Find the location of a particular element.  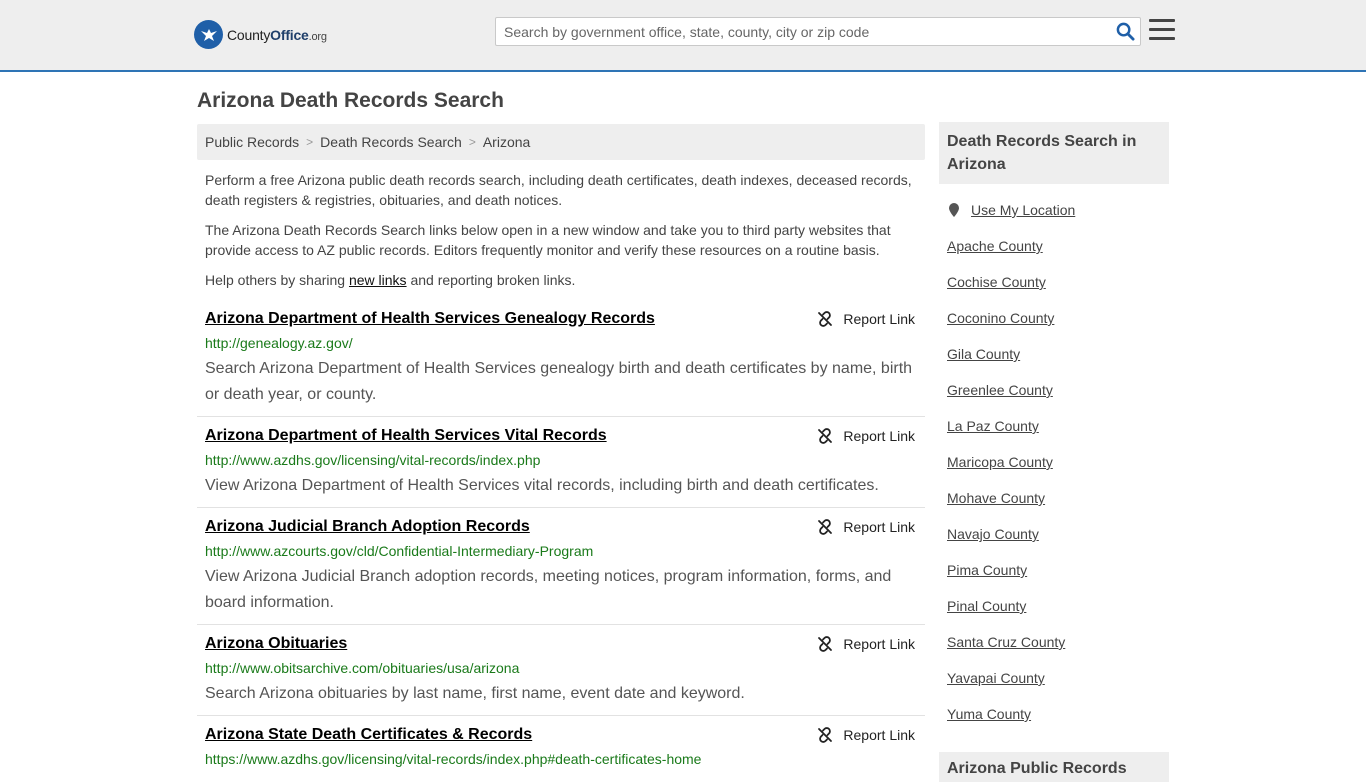

sidebar-title-public-records: Arizona Public Records is located at coordinates (1054, 767).